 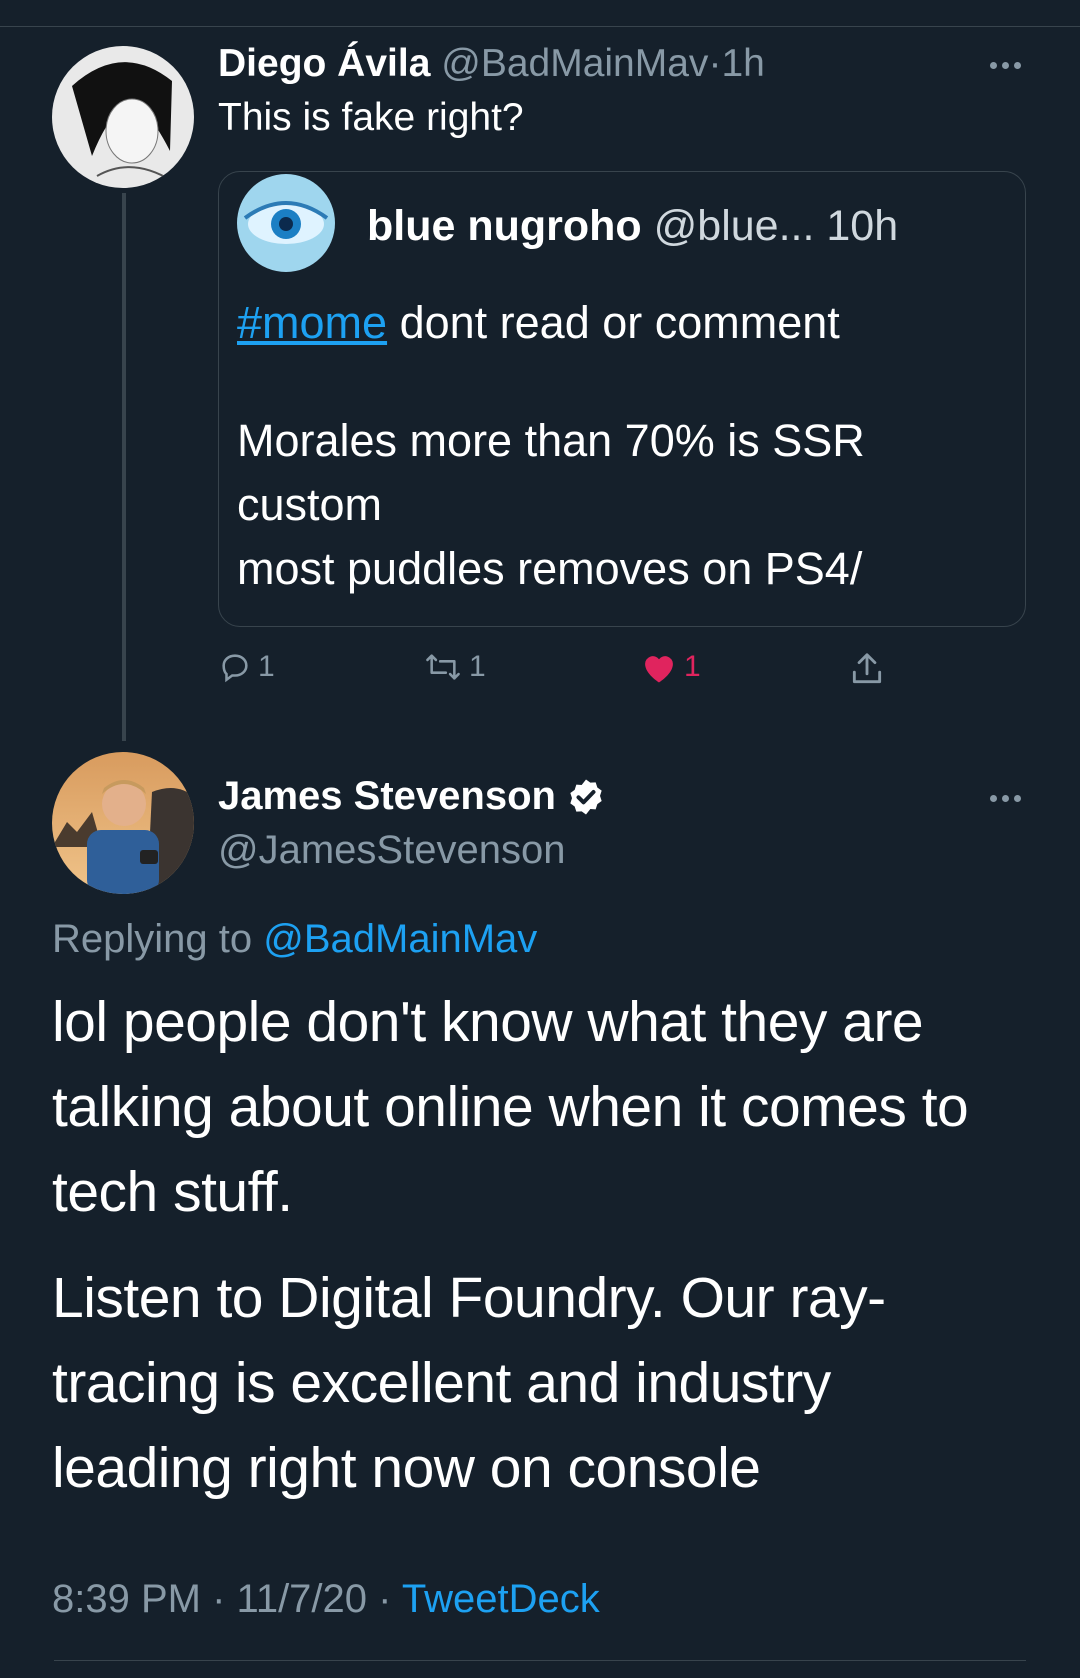 I want to click on quoted-author-name: blue nugroho, so click(x=504, y=226).